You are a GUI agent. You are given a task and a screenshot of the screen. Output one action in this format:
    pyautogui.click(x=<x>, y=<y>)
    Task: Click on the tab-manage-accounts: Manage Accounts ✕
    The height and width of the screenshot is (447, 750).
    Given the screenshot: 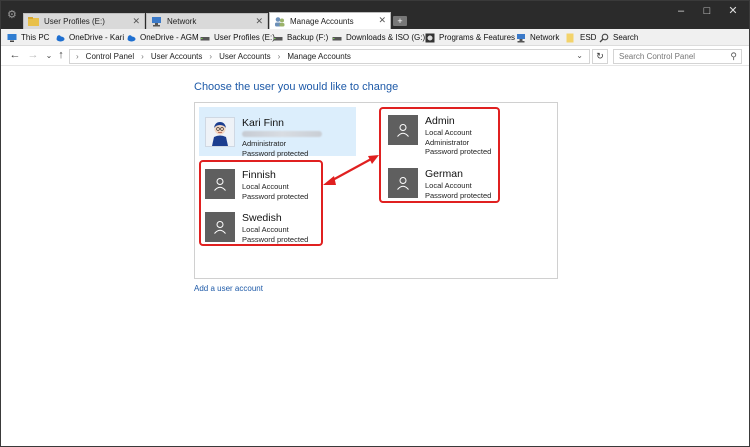 What is the action you would take?
    pyautogui.click(x=330, y=20)
    